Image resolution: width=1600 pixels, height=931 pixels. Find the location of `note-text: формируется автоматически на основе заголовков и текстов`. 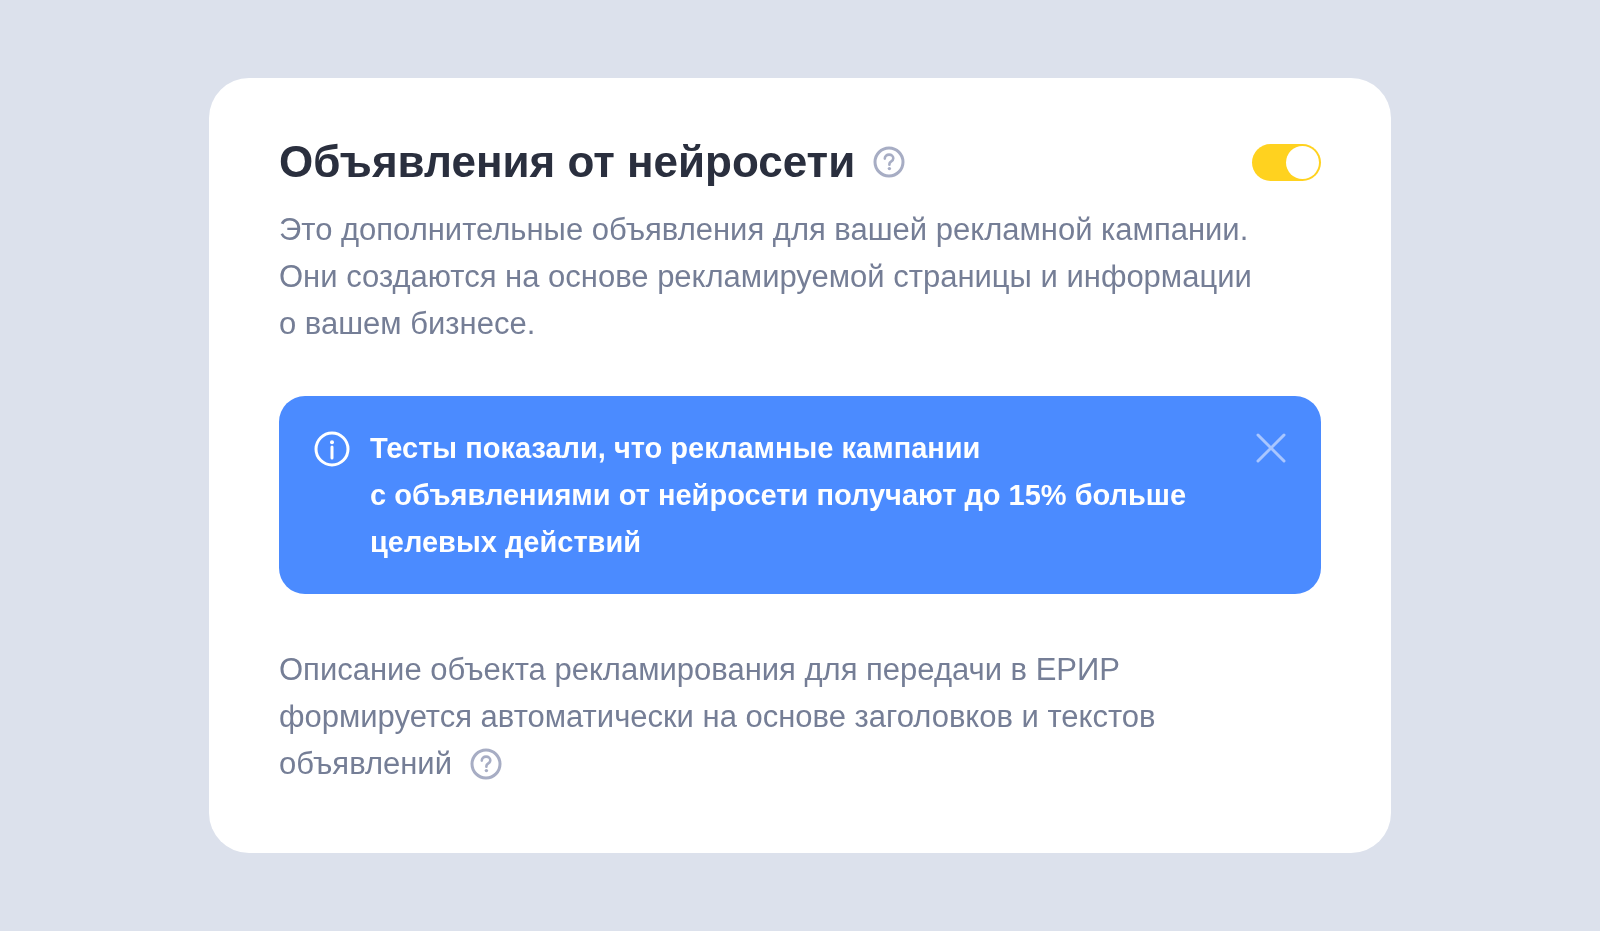

note-text: формируется автоматически на основе заголовков и текстов is located at coordinates (717, 717).